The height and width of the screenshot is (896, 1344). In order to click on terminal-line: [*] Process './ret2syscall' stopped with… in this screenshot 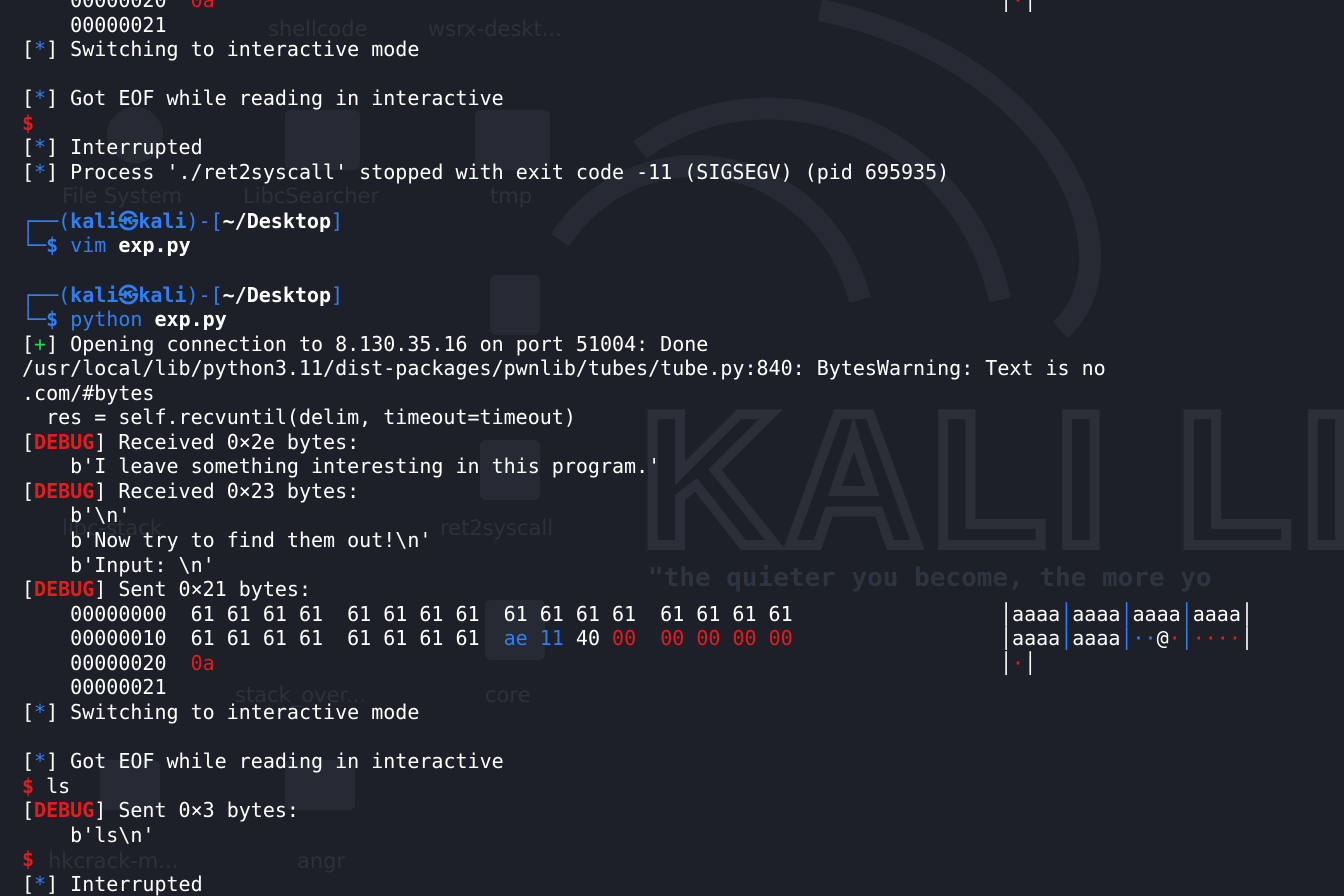, I will do `click(683, 172)`.